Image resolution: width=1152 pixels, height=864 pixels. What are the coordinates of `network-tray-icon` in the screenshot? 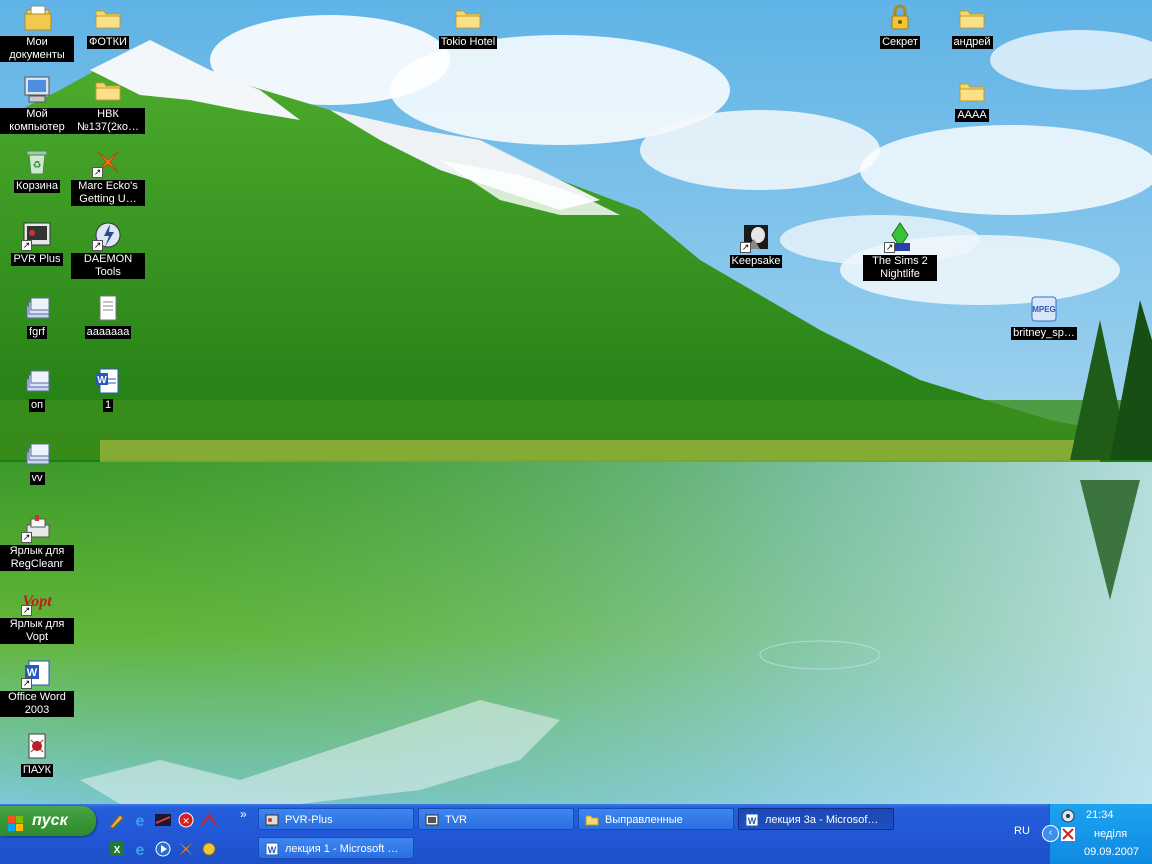 It's located at (1068, 816).